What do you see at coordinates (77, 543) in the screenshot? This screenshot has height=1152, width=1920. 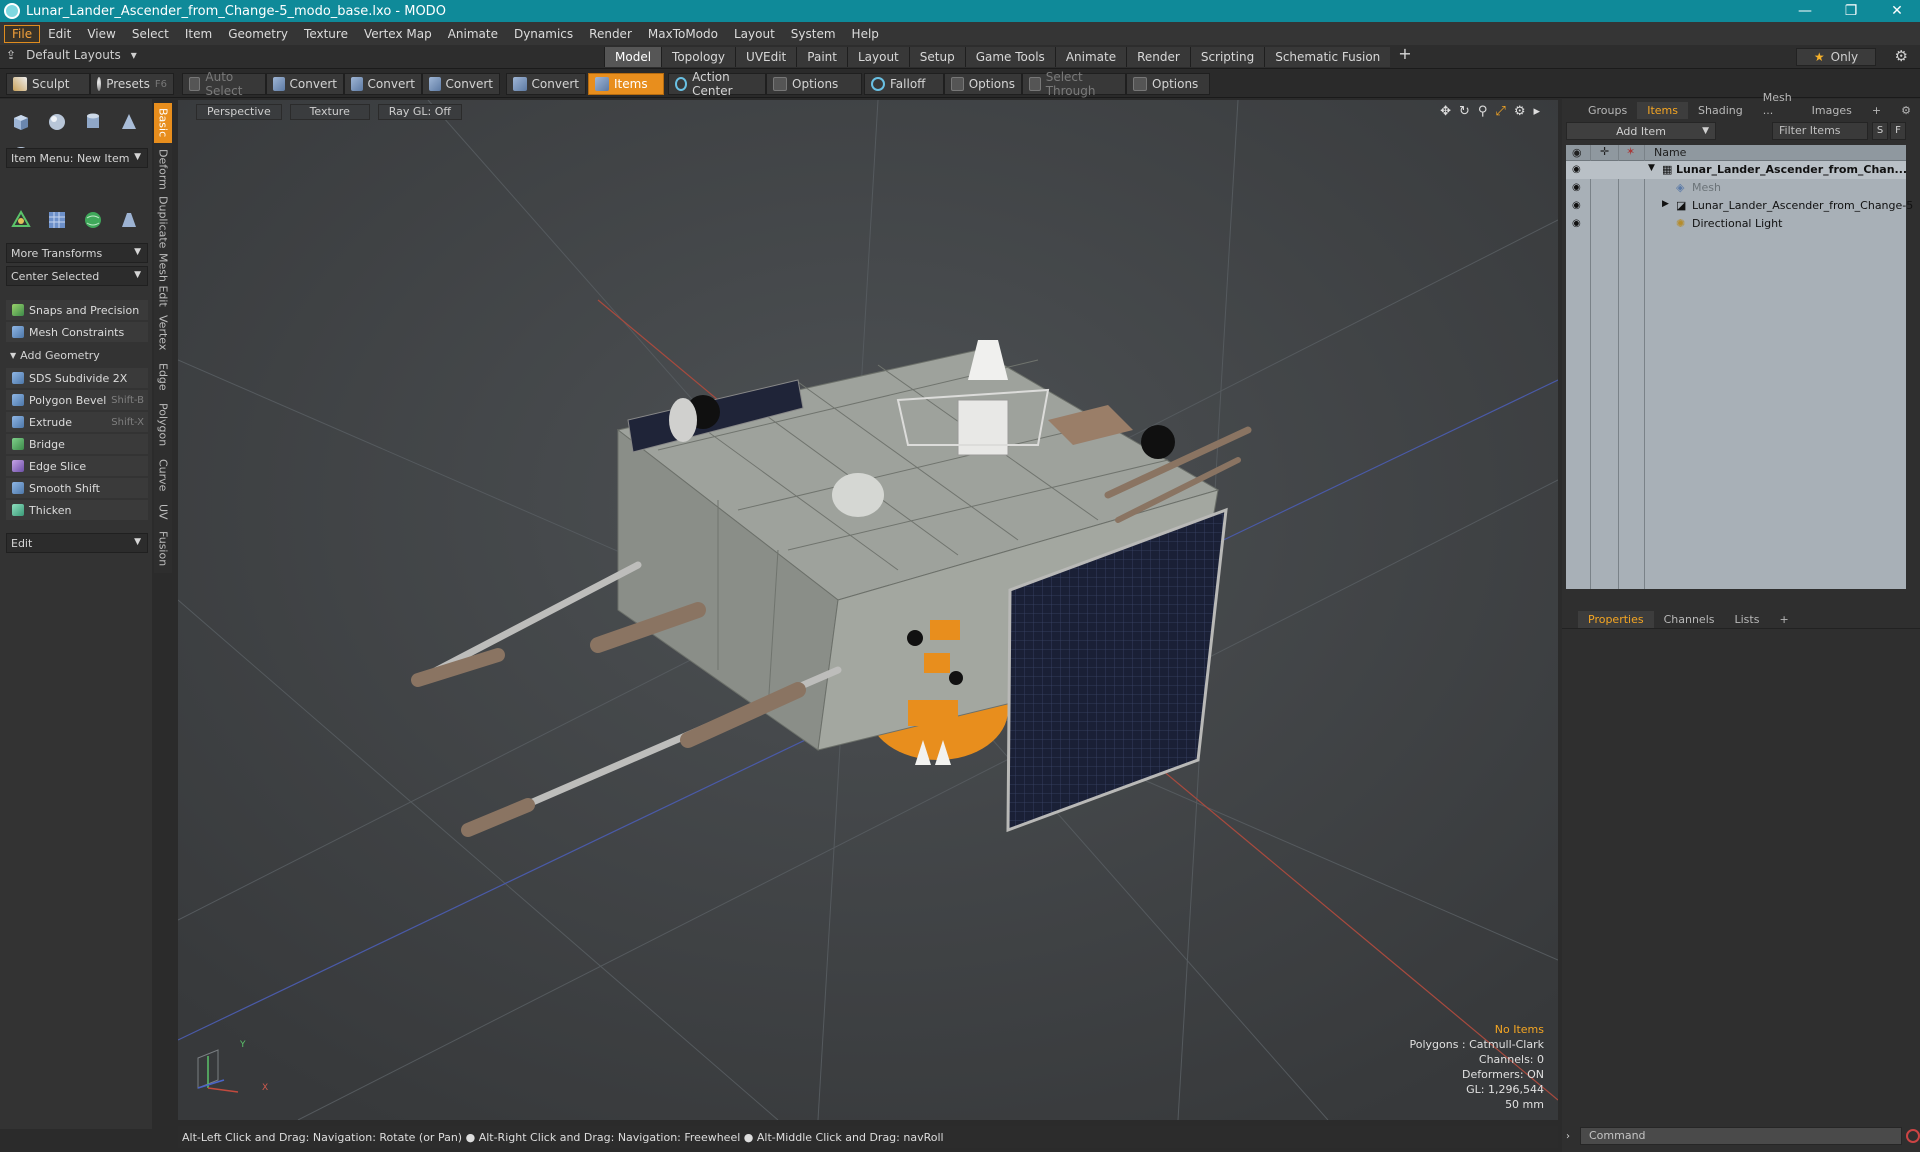 I see `edit-dropdown: Edit ▼` at bounding box center [77, 543].